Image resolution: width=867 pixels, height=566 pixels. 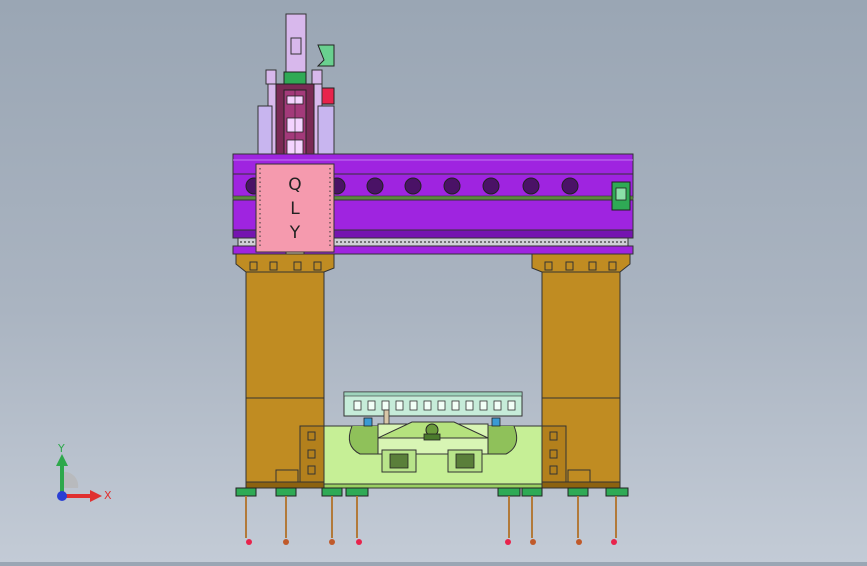 I want to click on leveling-feet, so click(x=432, y=516).